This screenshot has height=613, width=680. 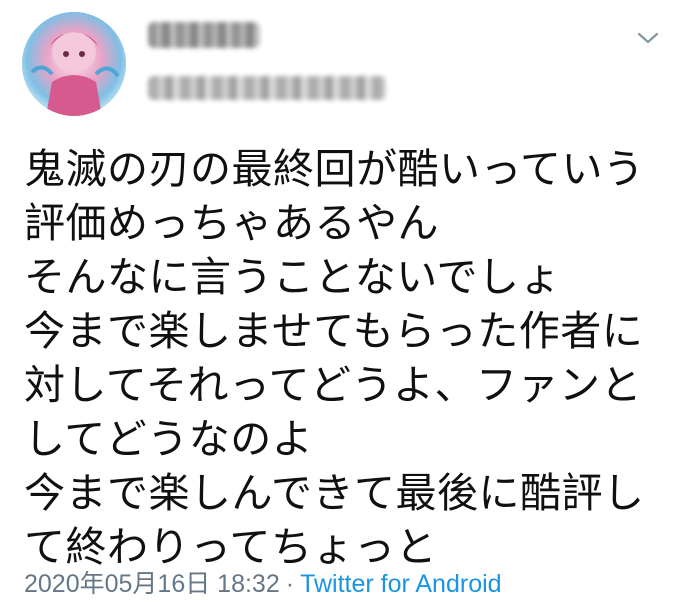 I want to click on tweet-text-line: て終わりってちょっと, so click(x=230, y=547).